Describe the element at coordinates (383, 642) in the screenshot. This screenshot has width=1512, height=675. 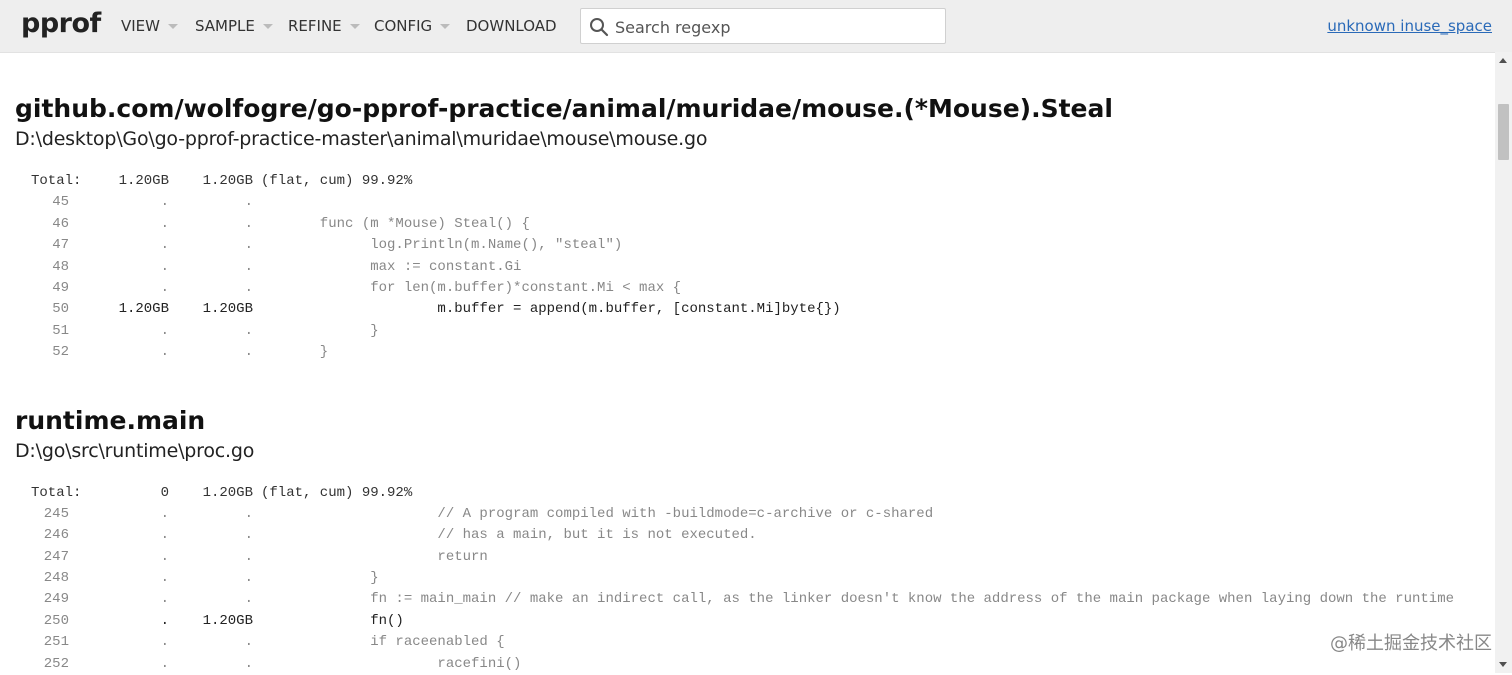
I see `source-code: if raceenabled {` at that location.